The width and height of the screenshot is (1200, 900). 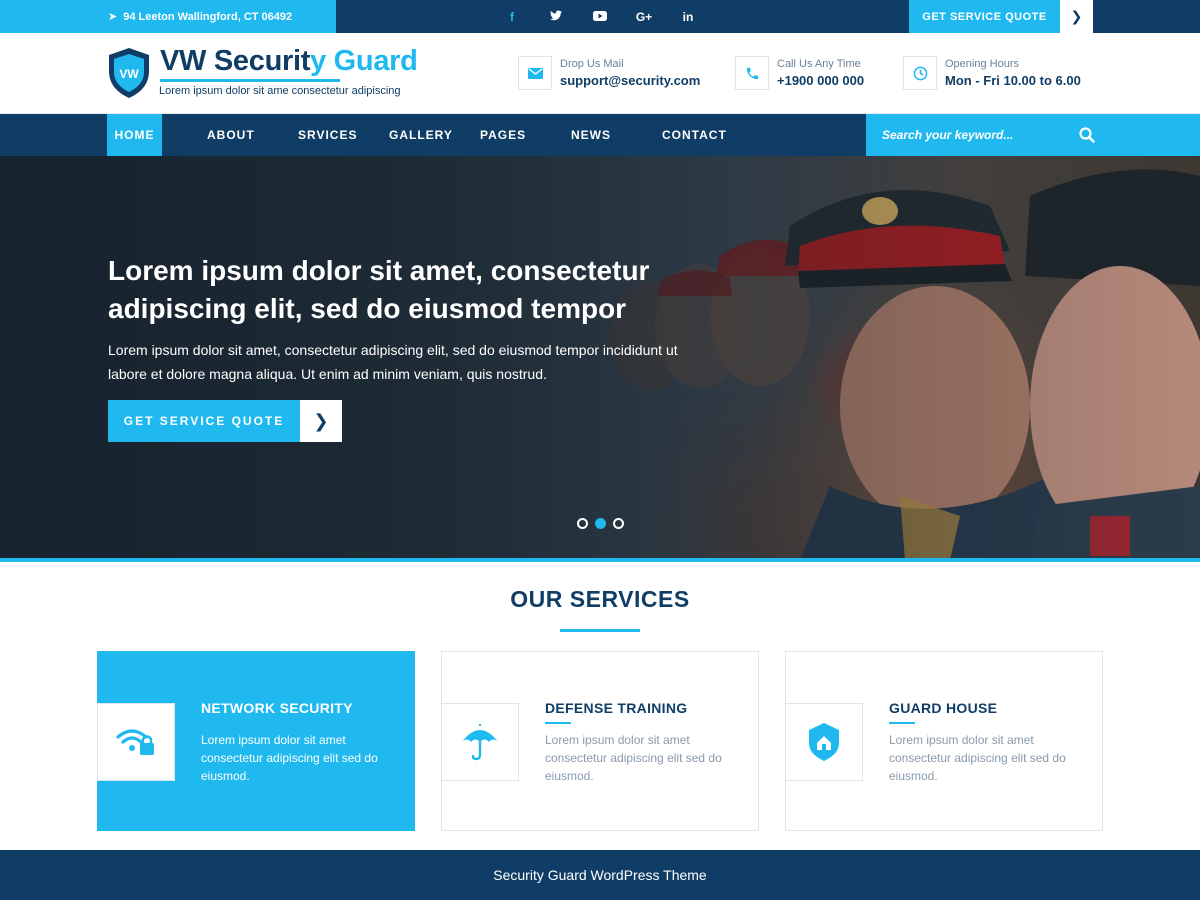 I want to click on slider-dot-active, so click(x=600, y=523).